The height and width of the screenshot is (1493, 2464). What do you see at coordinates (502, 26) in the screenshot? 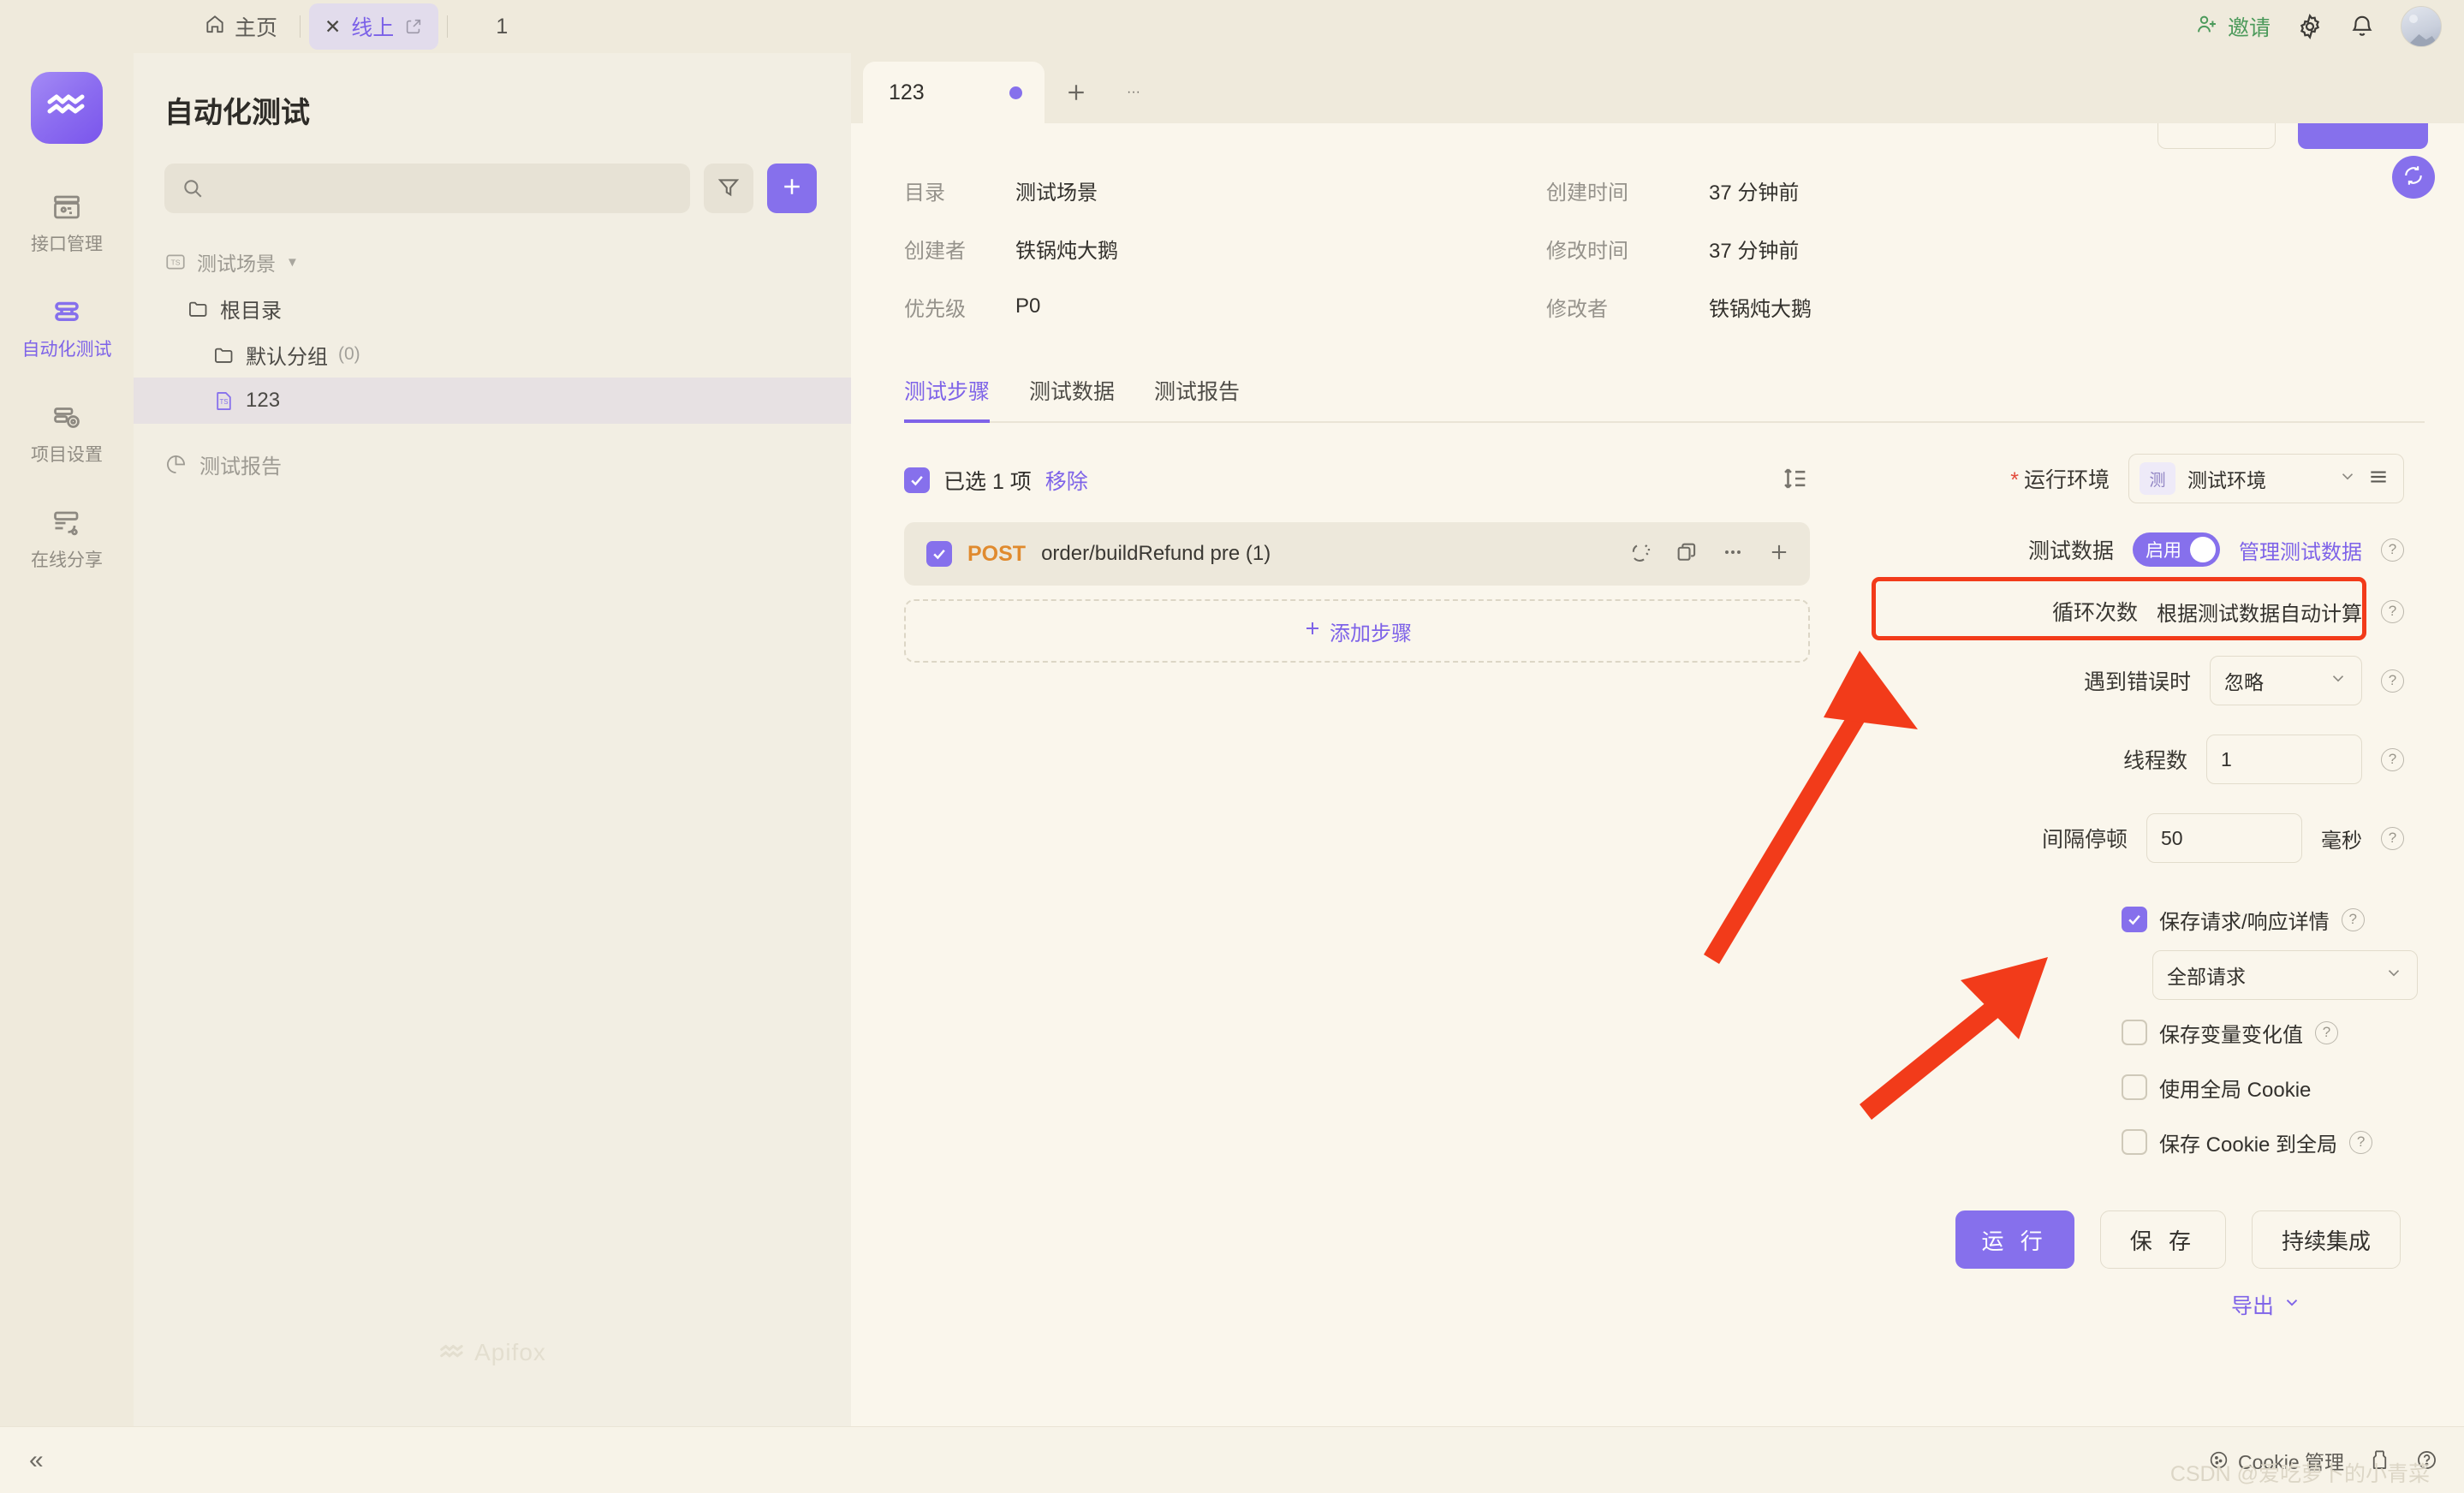
I see `tab-counter: 1` at bounding box center [502, 26].